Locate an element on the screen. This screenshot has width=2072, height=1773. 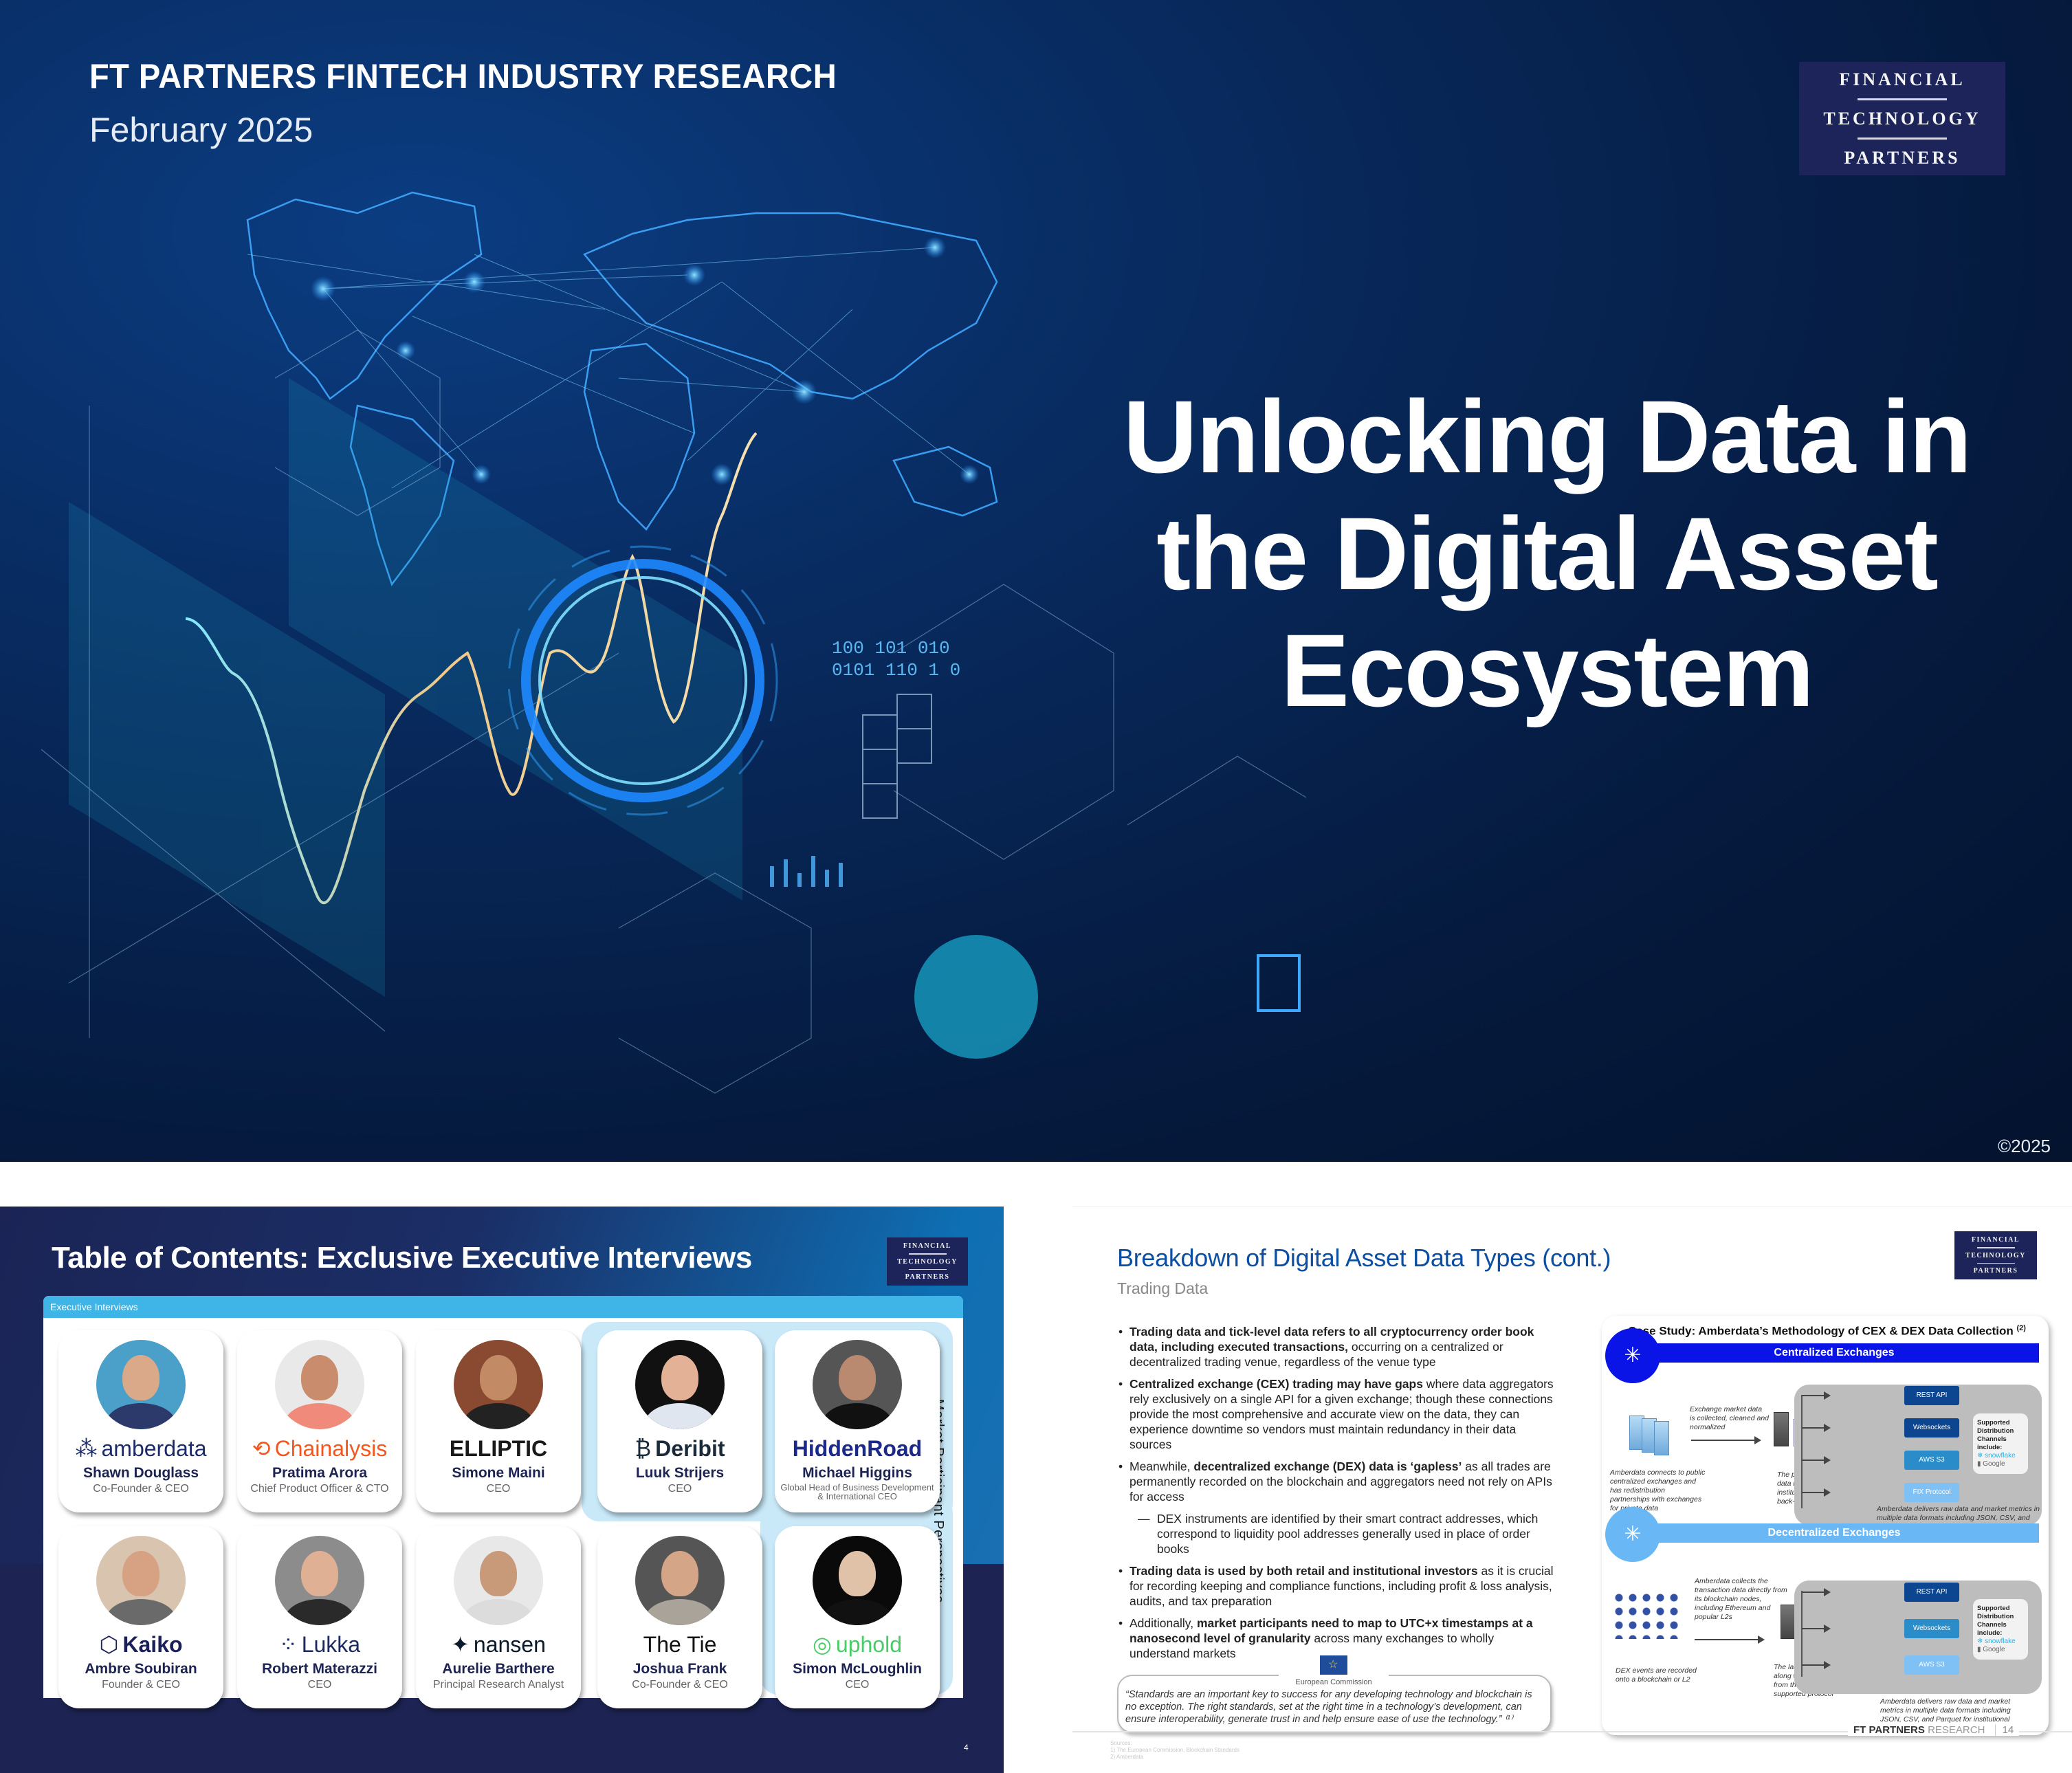
footer-brand-light: RESEARCH is located at coordinates (1957, 1730).